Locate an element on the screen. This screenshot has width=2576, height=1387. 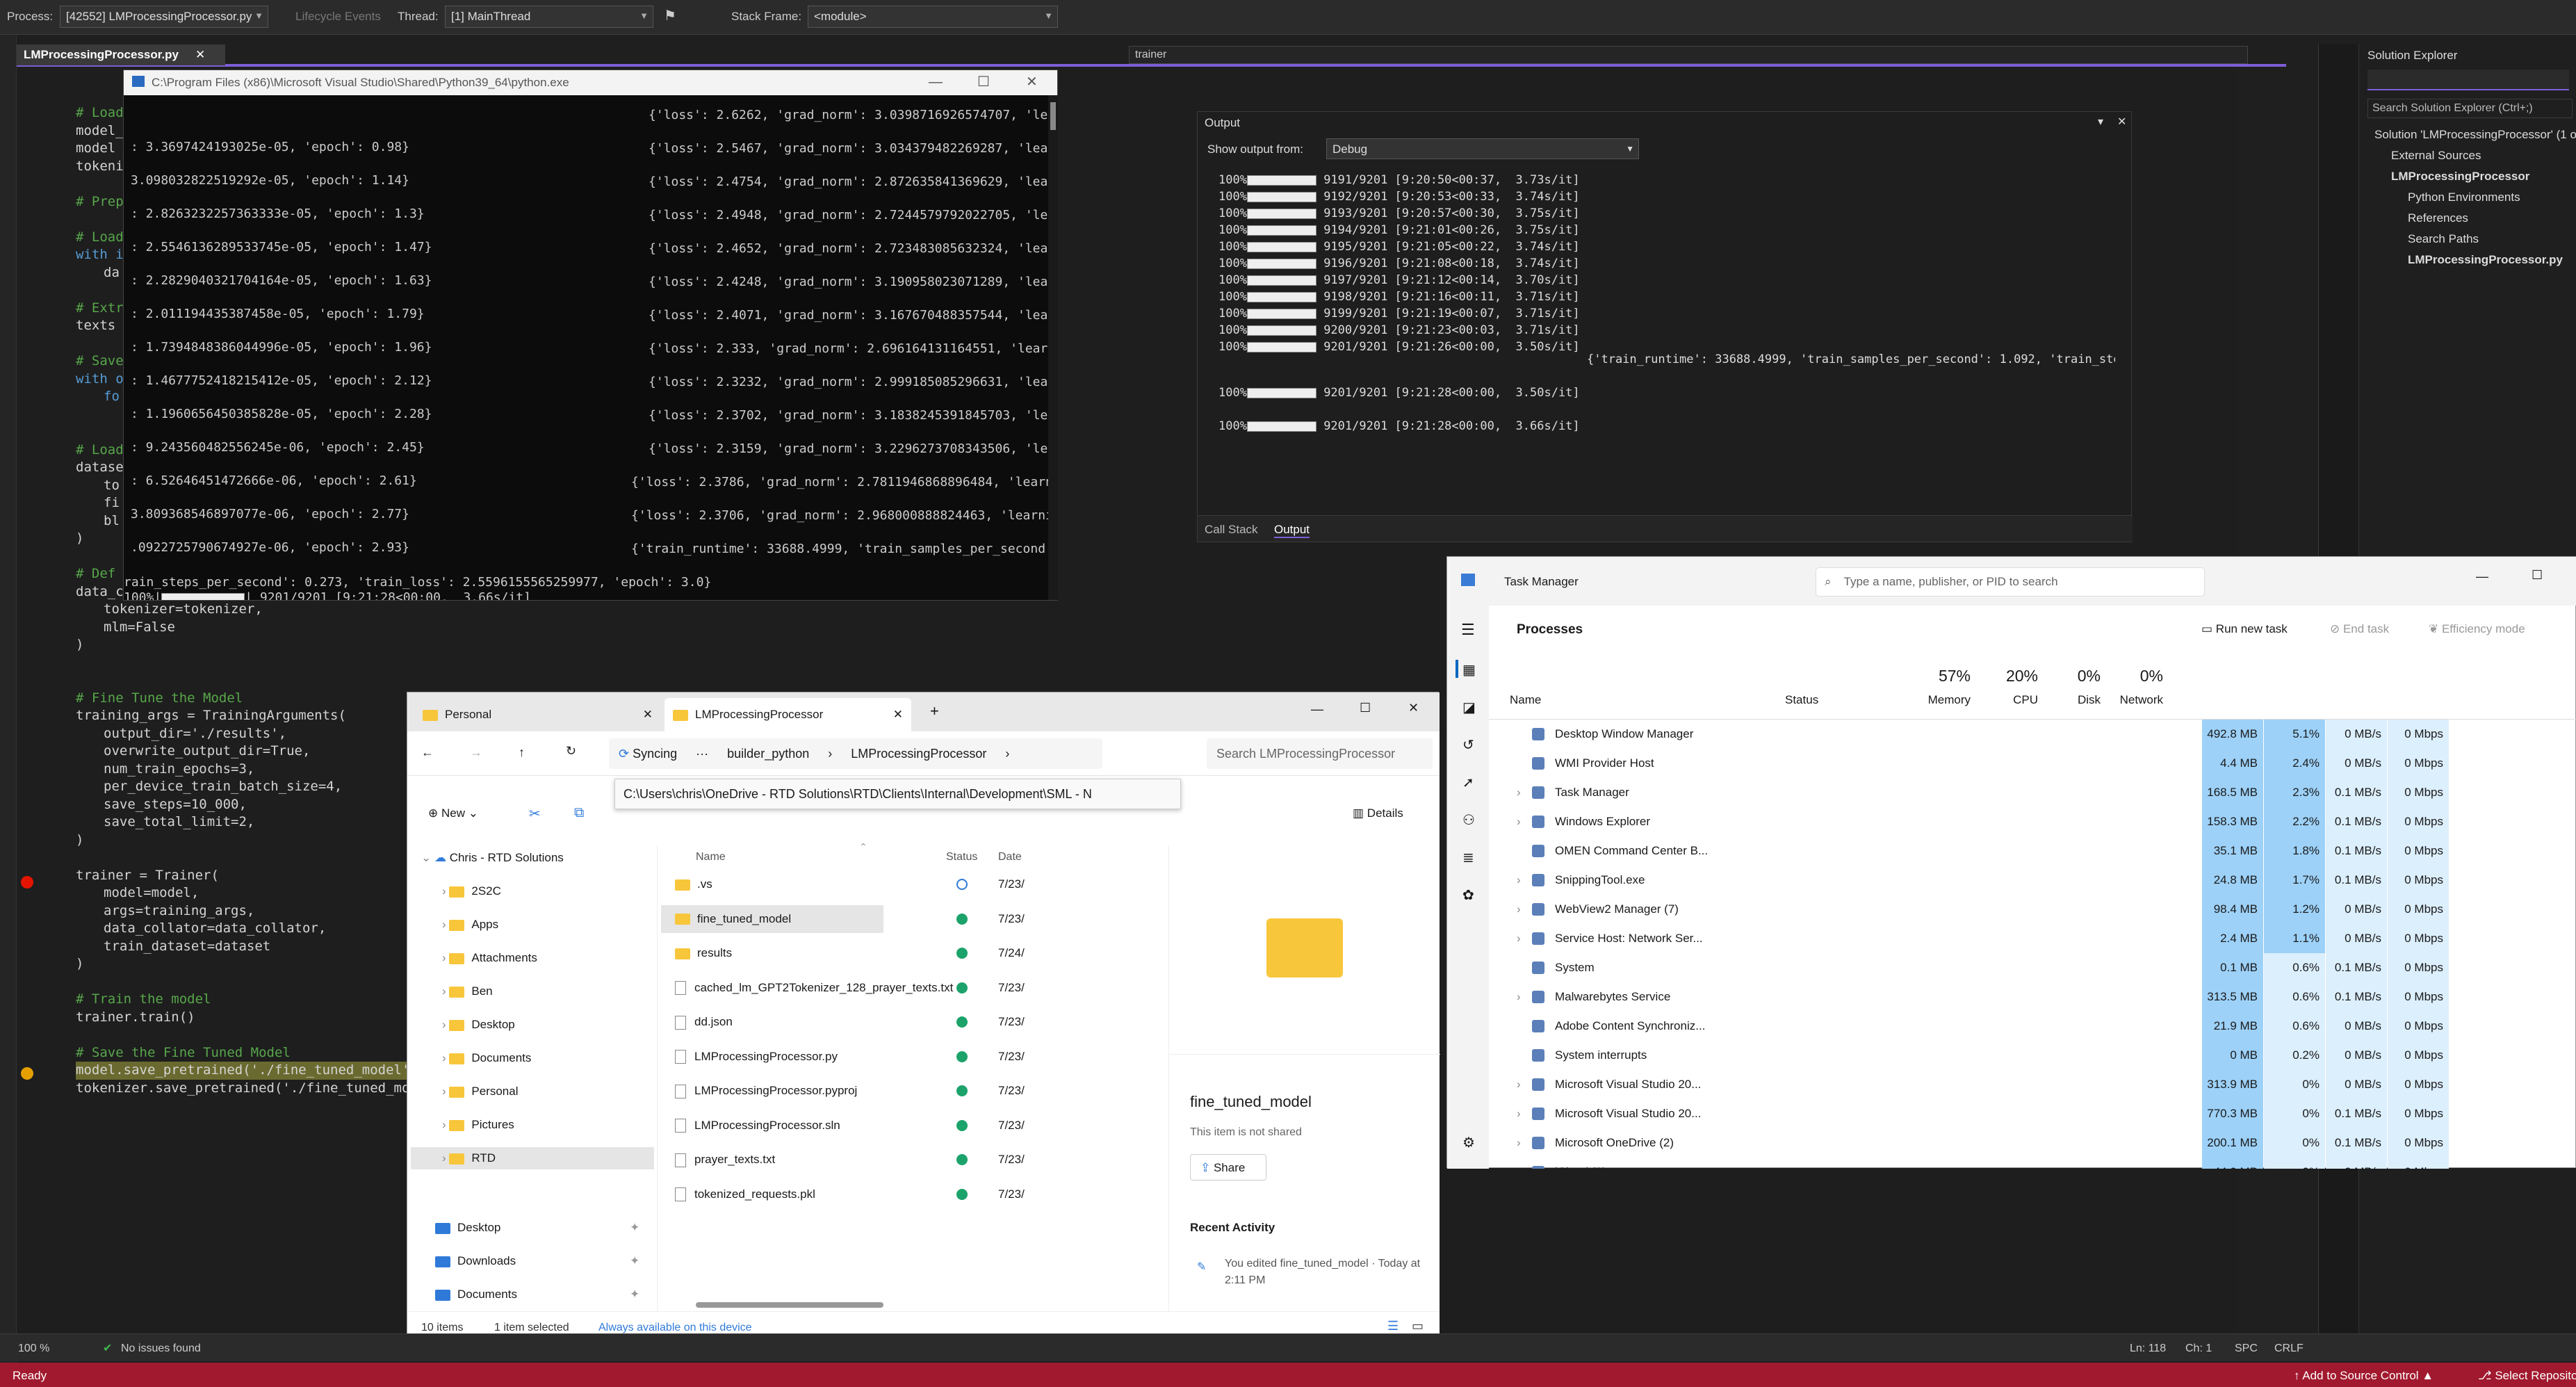
hamburger-icon: ☰ is located at coordinates (1468, 630).